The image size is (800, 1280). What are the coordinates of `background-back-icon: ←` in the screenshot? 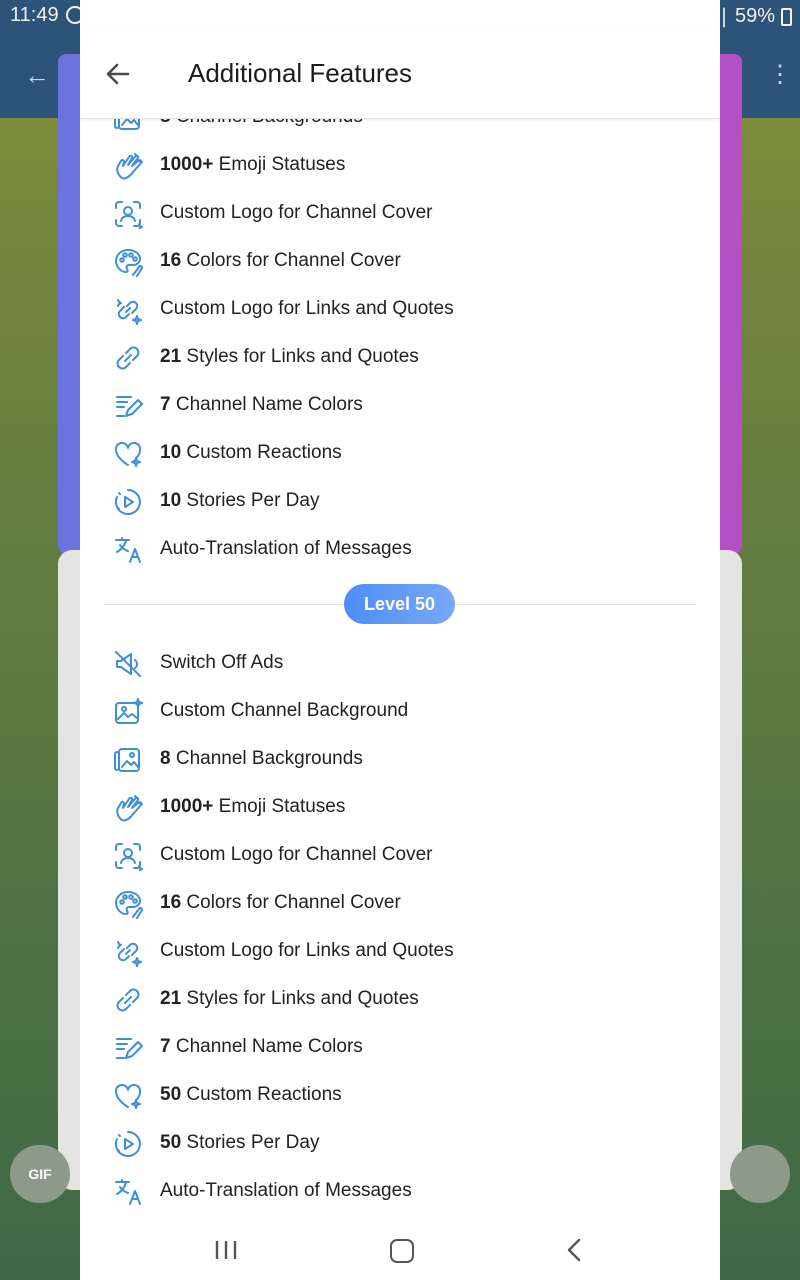 It's located at (37, 75).